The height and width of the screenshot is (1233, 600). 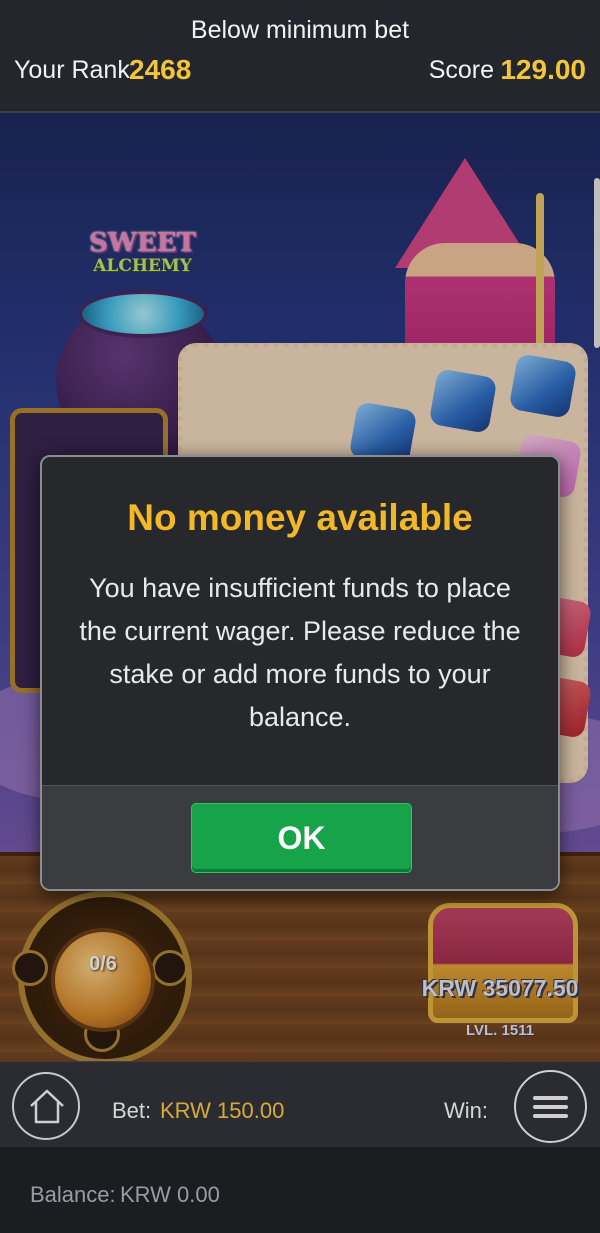 What do you see at coordinates (543, 69) in the screenshot?
I see `score-value: 129.00` at bounding box center [543, 69].